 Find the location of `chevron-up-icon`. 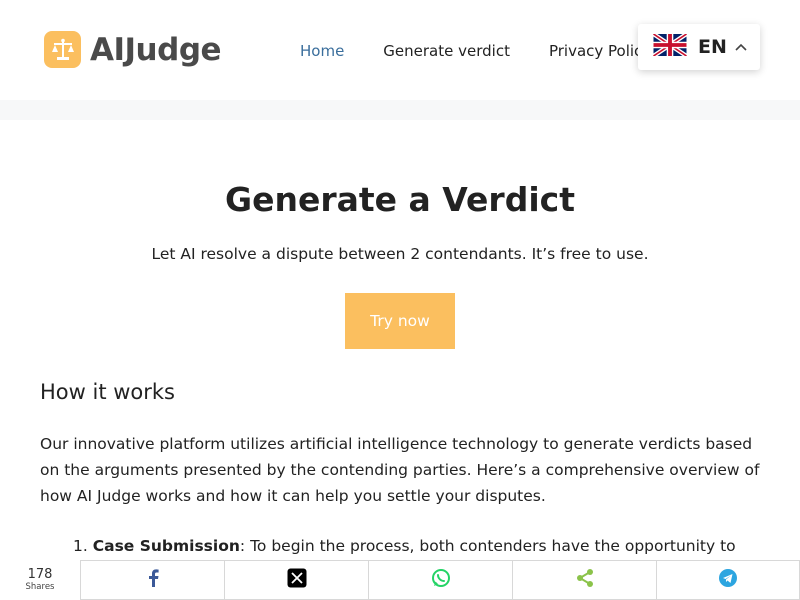

chevron-up-icon is located at coordinates (741, 47).